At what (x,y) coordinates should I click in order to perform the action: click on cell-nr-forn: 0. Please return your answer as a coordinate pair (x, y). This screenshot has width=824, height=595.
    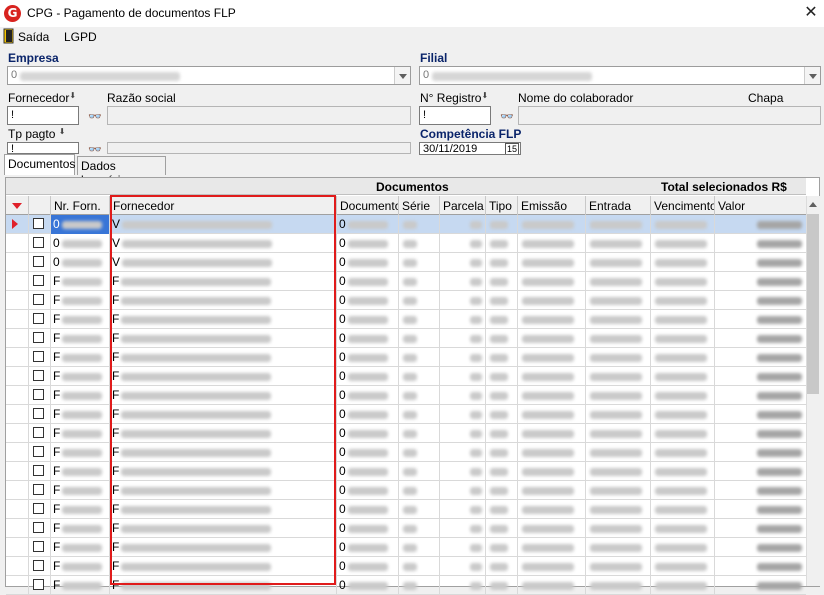
    Looking at the image, I should click on (80, 262).